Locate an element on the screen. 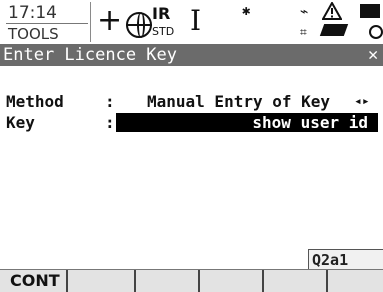  page-title: Enter Licence Key is located at coordinates (90, 55).